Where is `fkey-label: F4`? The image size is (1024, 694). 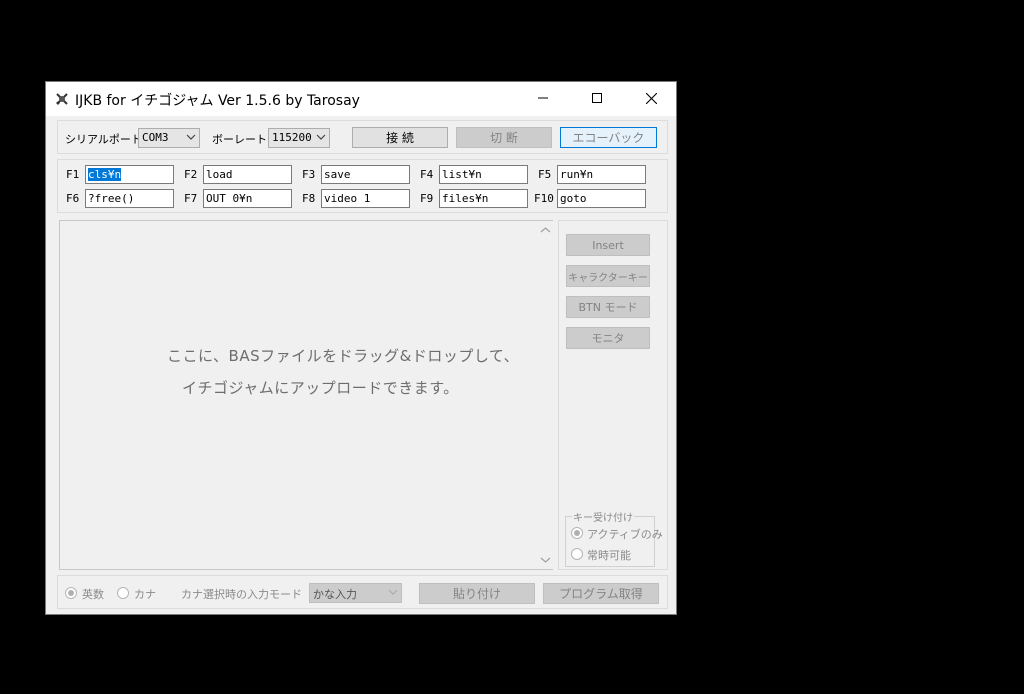 fkey-label: F4 is located at coordinates (427, 174).